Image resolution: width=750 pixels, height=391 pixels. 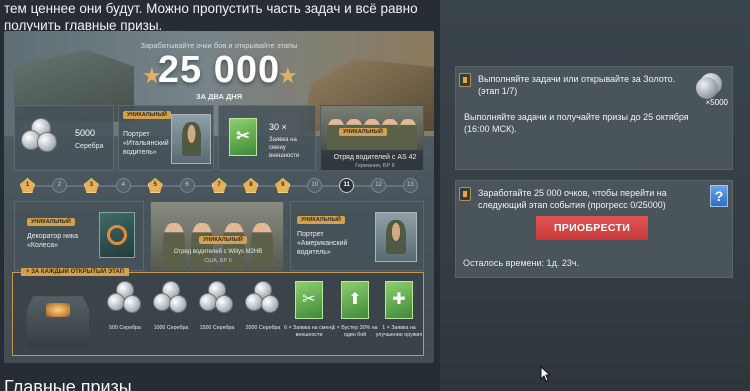 I want to click on reward-caption: 500 Серебра, so click(x=125, y=328).